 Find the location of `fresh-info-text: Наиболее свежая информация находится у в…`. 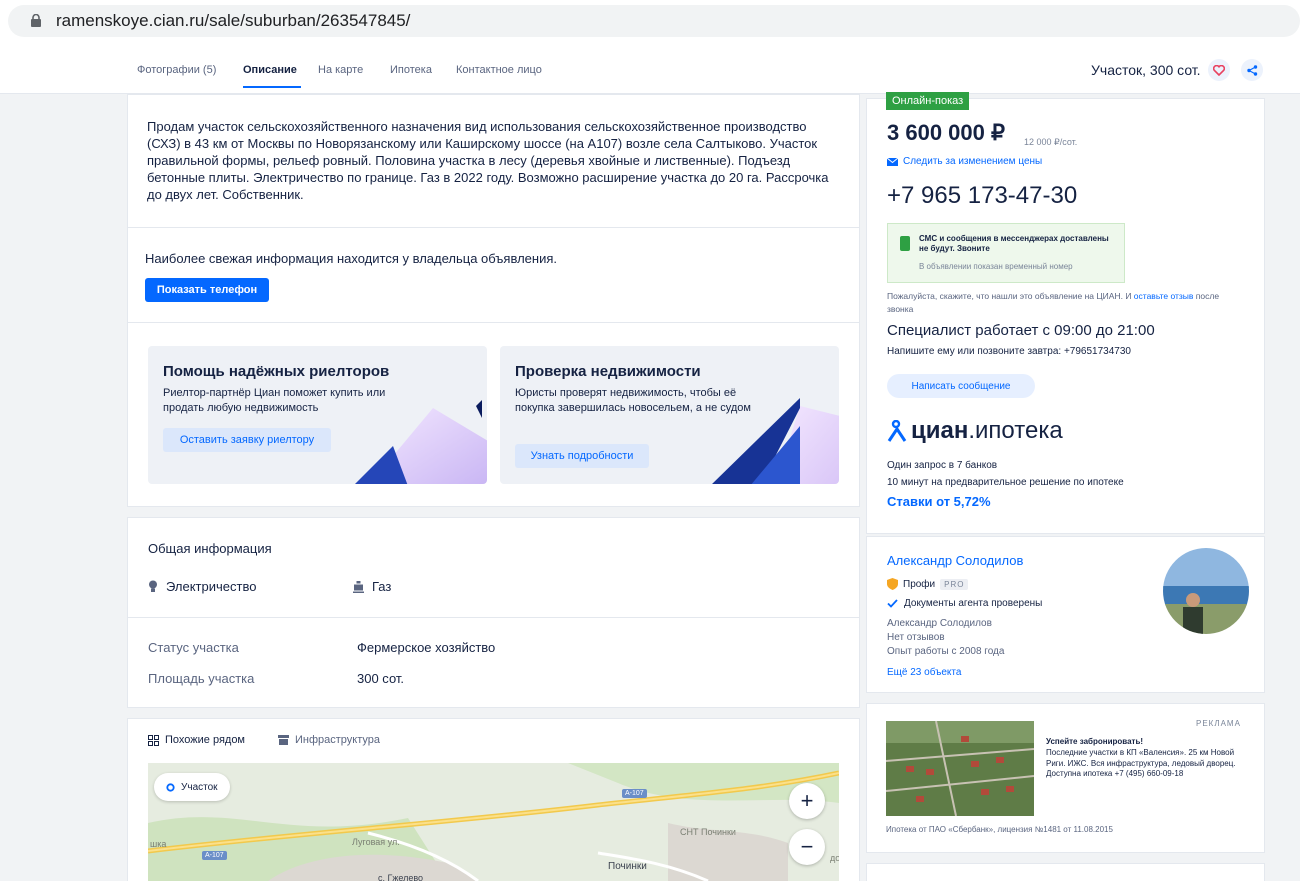

fresh-info-text: Наиболее свежая информация находится у в… is located at coordinates (351, 258).